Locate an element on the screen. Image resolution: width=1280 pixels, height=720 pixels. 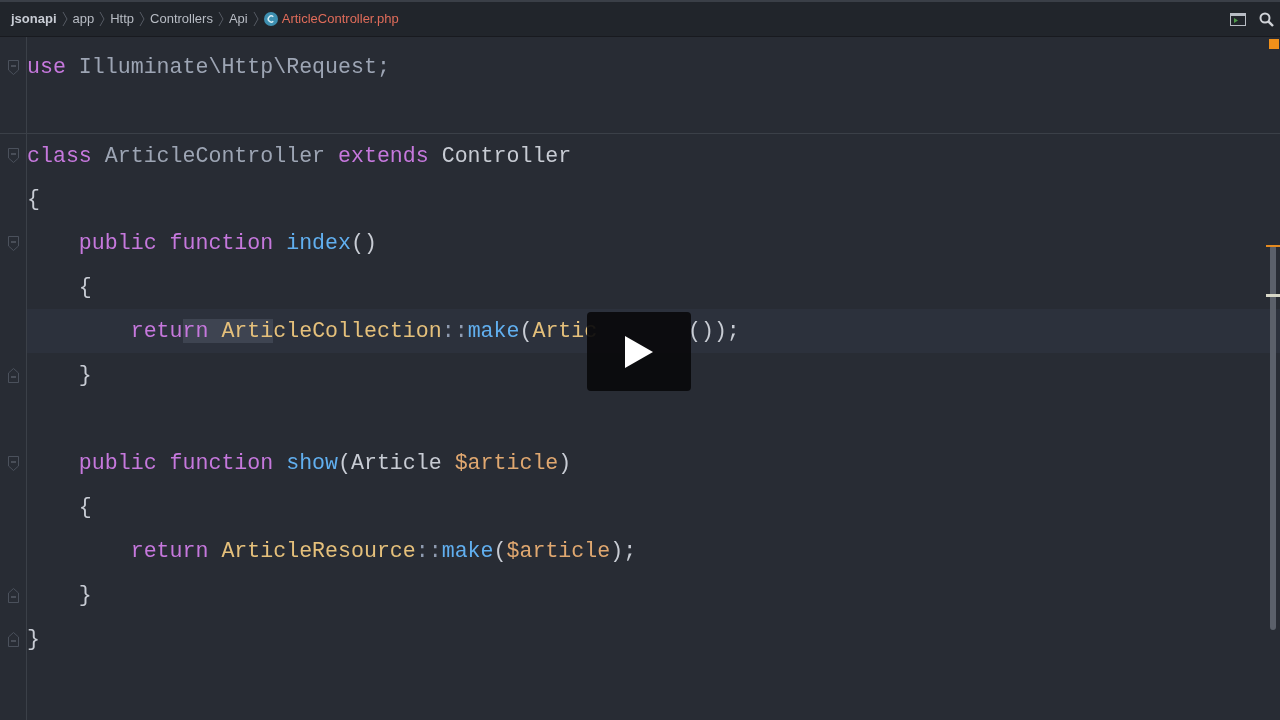
breadcrumb-item: Http is located at coordinates (122, 19).